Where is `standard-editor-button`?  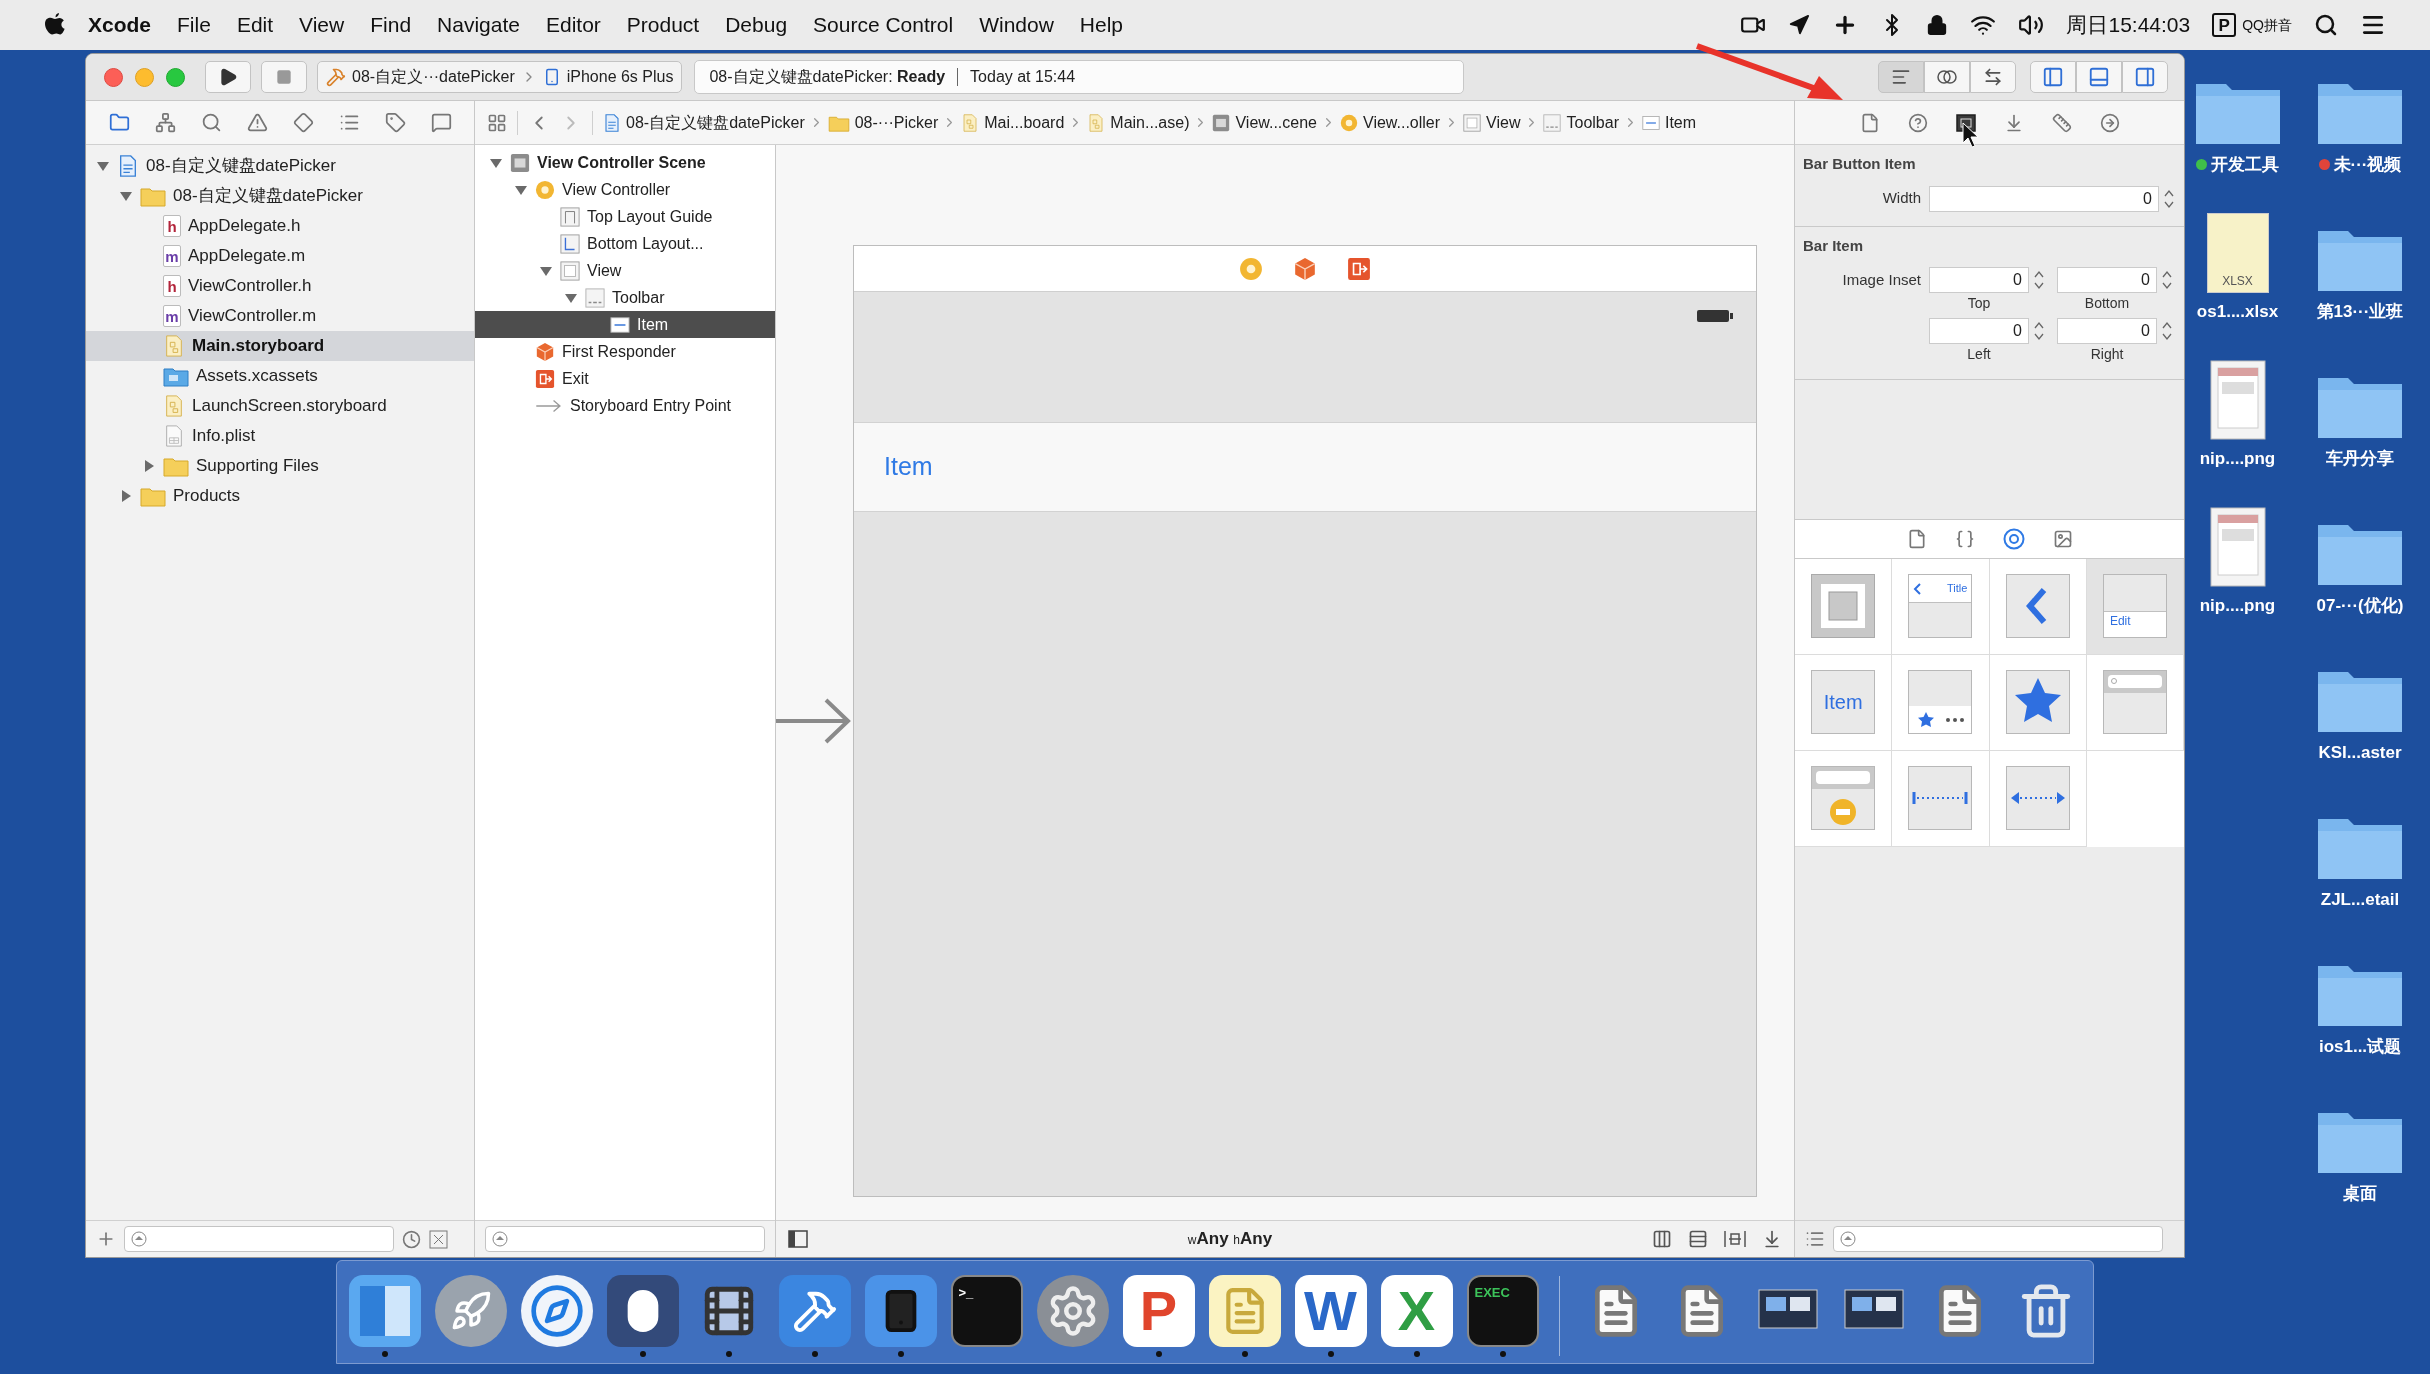
standard-editor-button is located at coordinates (1901, 77).